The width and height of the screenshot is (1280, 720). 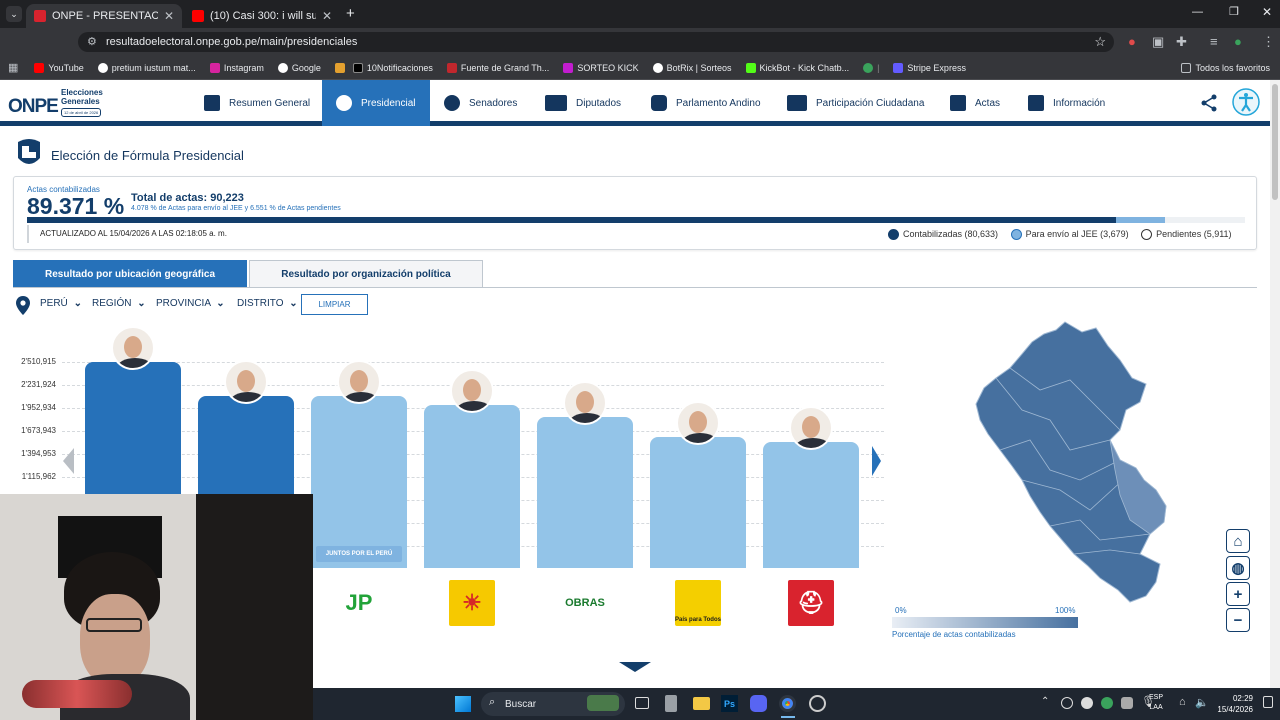 I want to click on profile-avatar: ●, so click(x=1238, y=42).